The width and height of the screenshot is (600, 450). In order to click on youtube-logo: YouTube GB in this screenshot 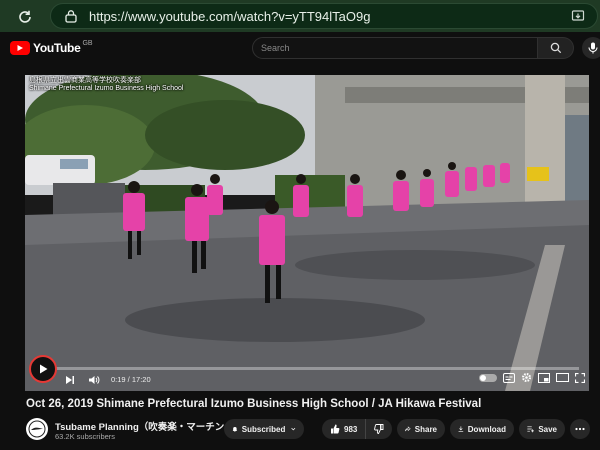, I will do `click(51, 48)`.